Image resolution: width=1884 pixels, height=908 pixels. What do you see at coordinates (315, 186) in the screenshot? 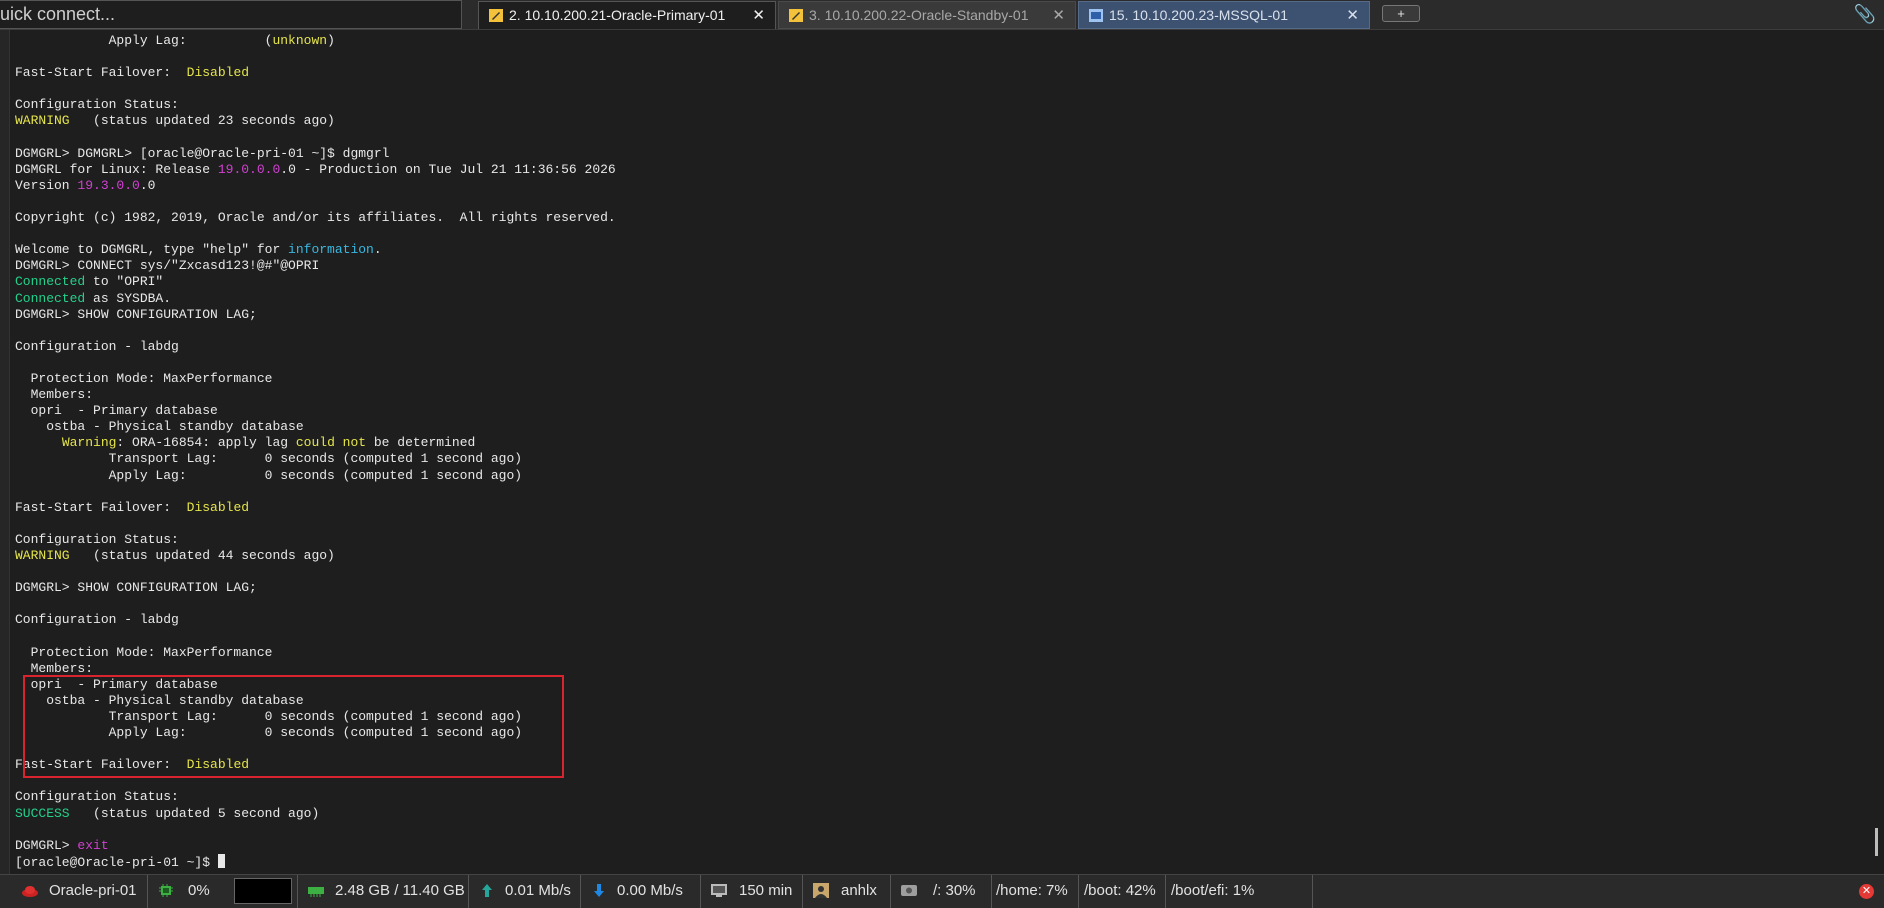
I see `terminal-line: Version 19.3.0.0.0` at bounding box center [315, 186].